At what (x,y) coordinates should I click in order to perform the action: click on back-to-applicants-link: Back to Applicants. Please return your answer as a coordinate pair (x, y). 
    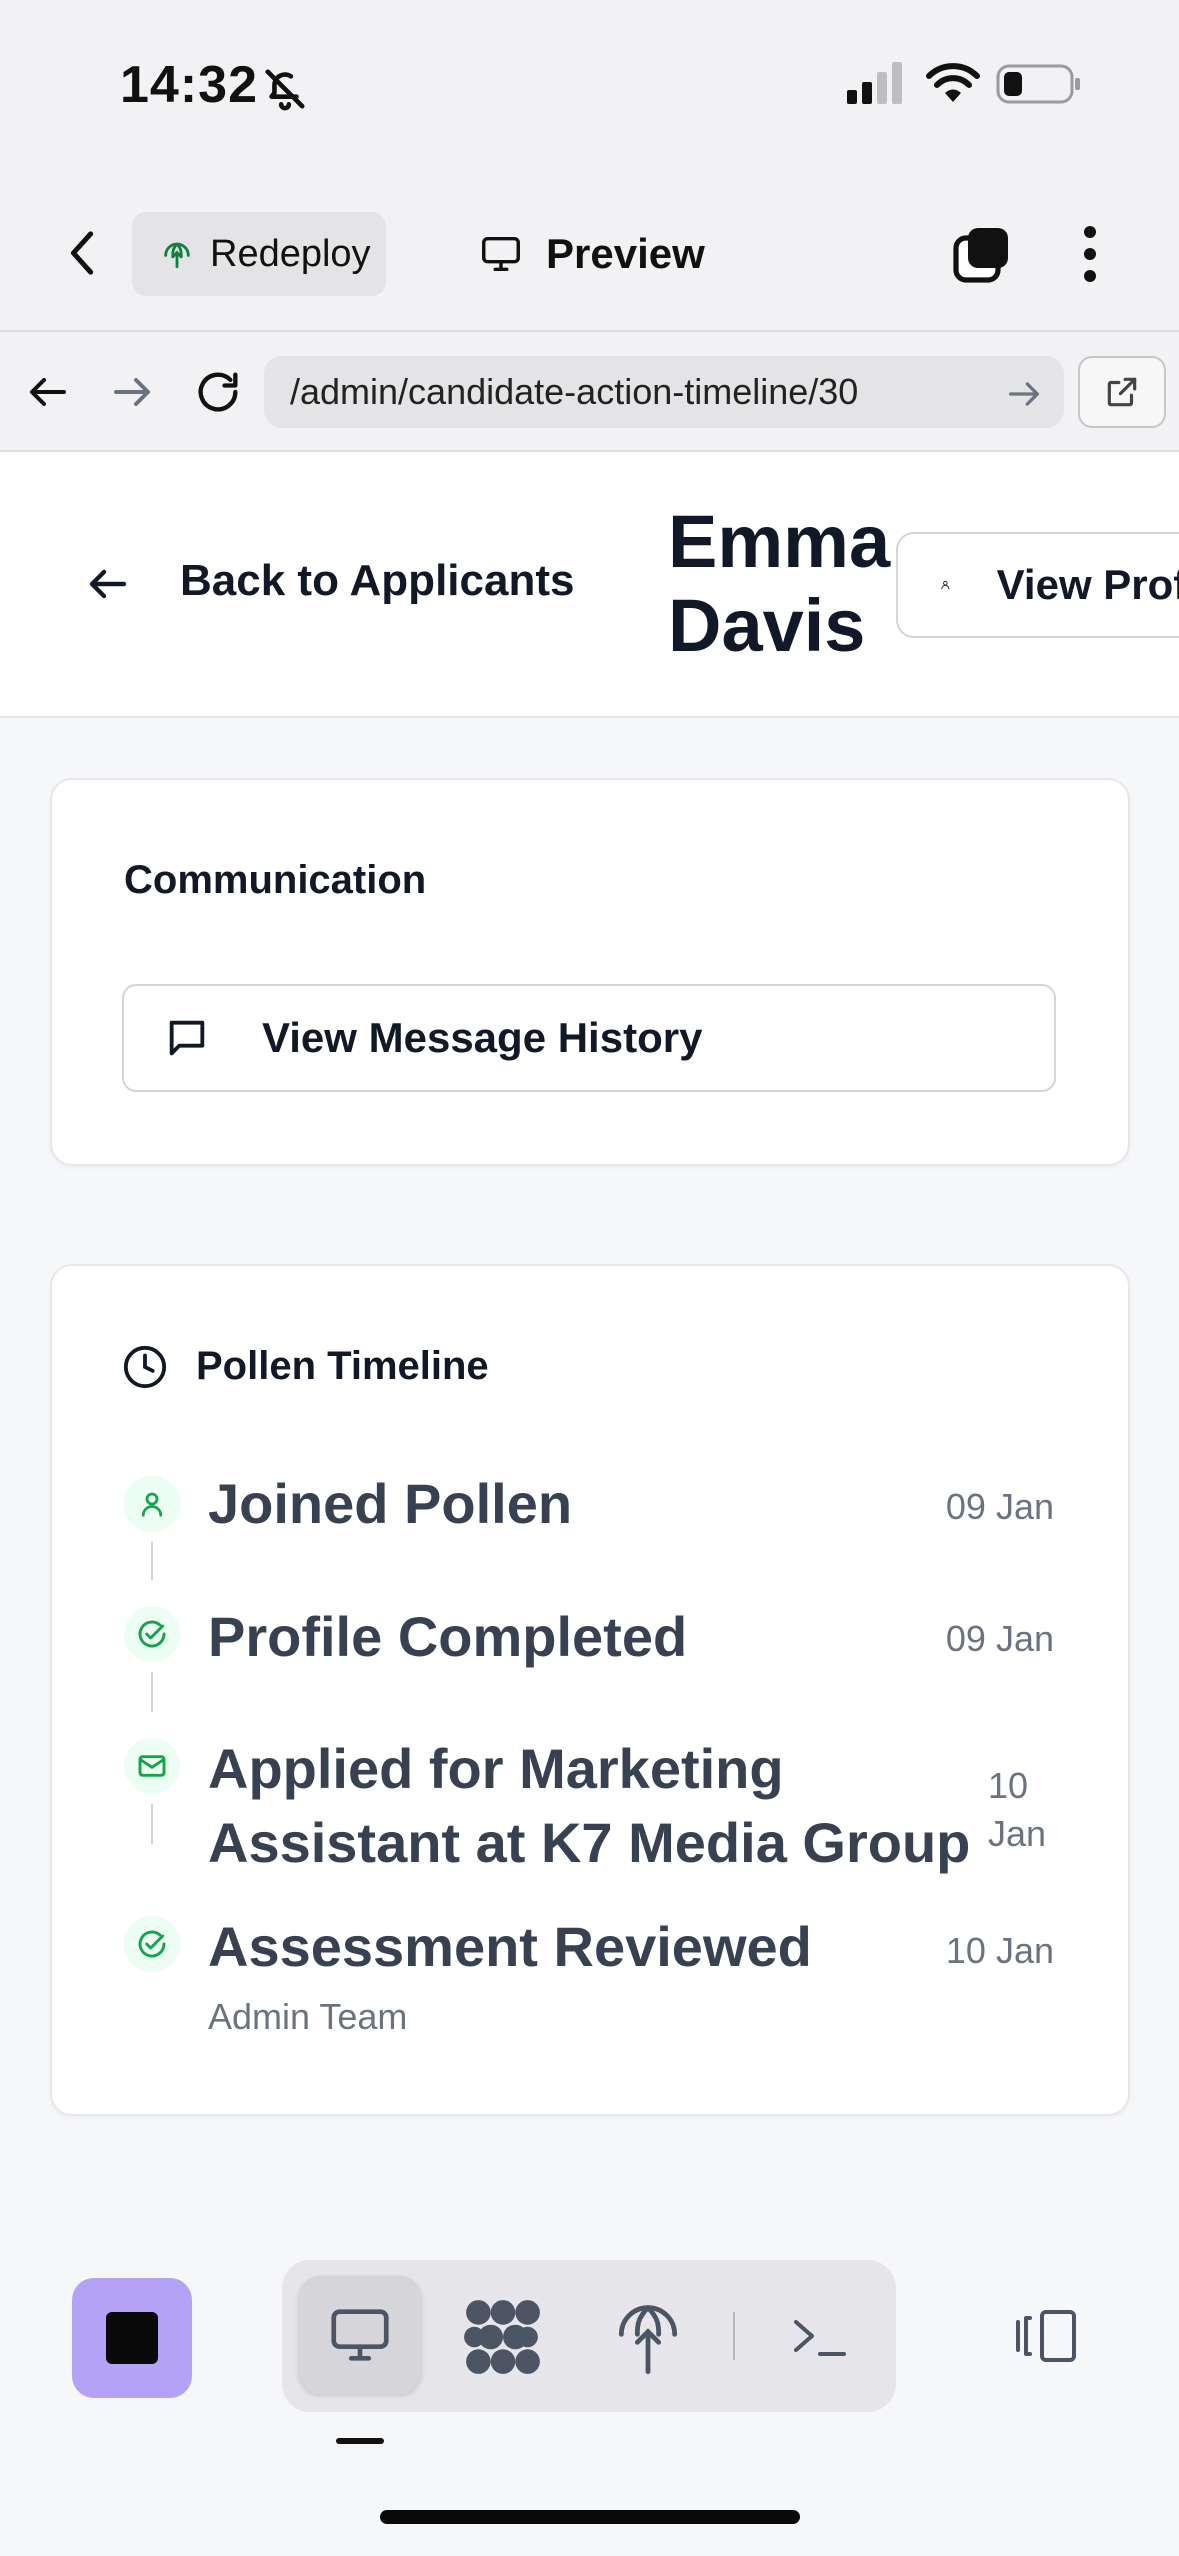
    Looking at the image, I should click on (377, 581).